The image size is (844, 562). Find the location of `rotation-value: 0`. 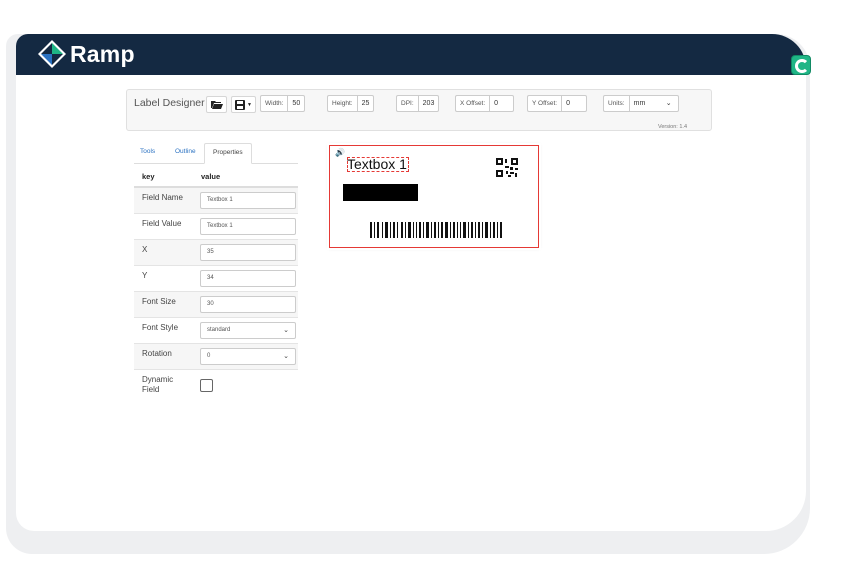

rotation-value: 0 is located at coordinates (209, 356).